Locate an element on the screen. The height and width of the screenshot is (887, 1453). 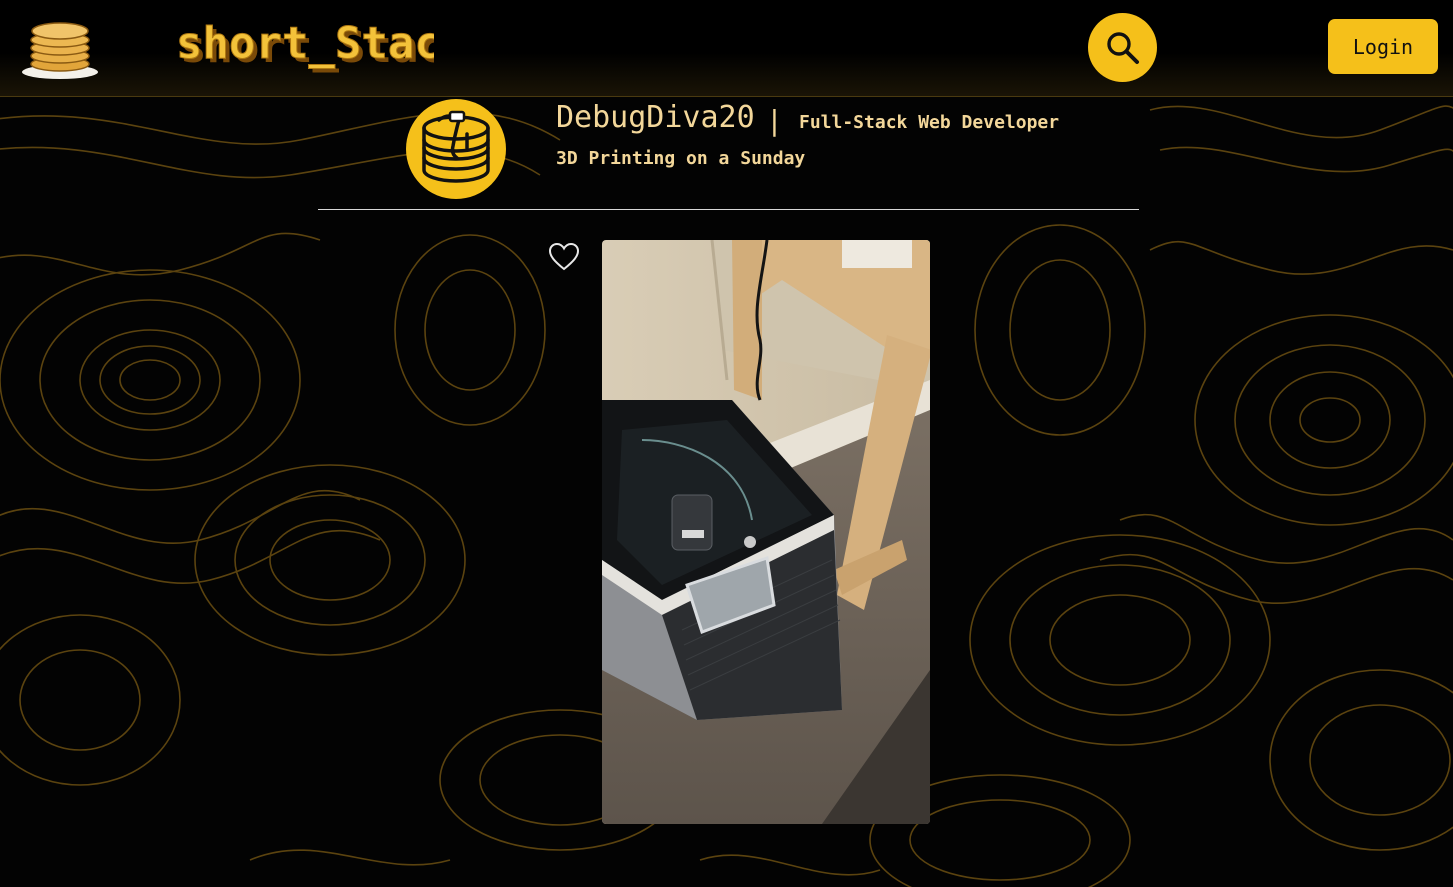
section-divider is located at coordinates (728, 209).